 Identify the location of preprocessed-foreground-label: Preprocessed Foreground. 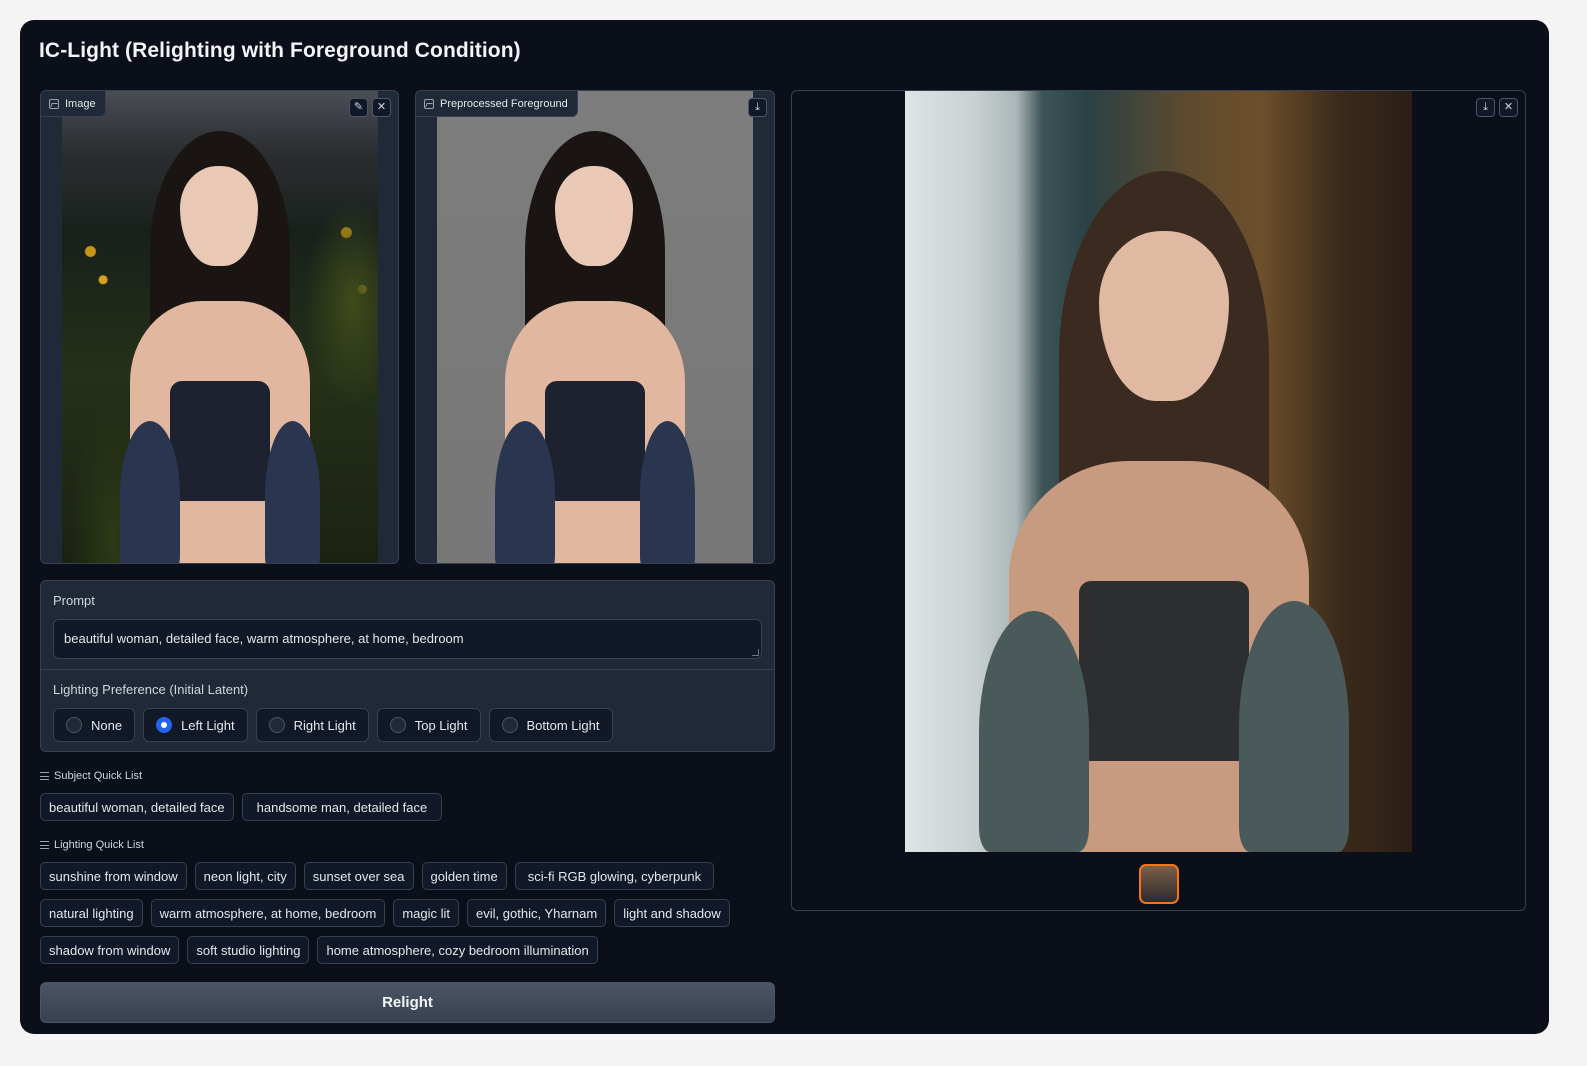
(497, 104).